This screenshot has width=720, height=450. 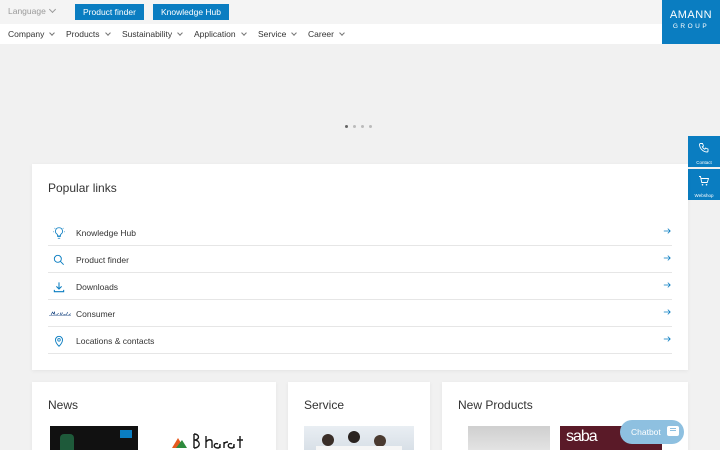 I want to click on chatbot-button: Chatbot, so click(x=652, y=432).